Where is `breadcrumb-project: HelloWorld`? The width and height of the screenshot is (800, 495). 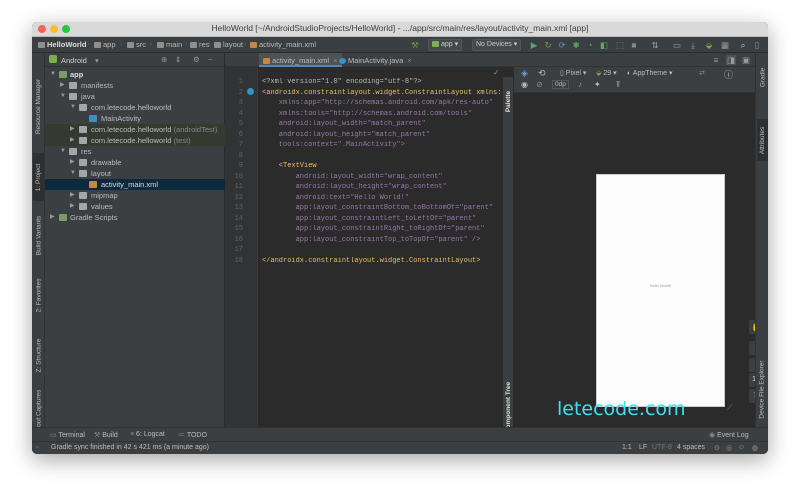
breadcrumb-project: HelloWorld is located at coordinates (62, 44).